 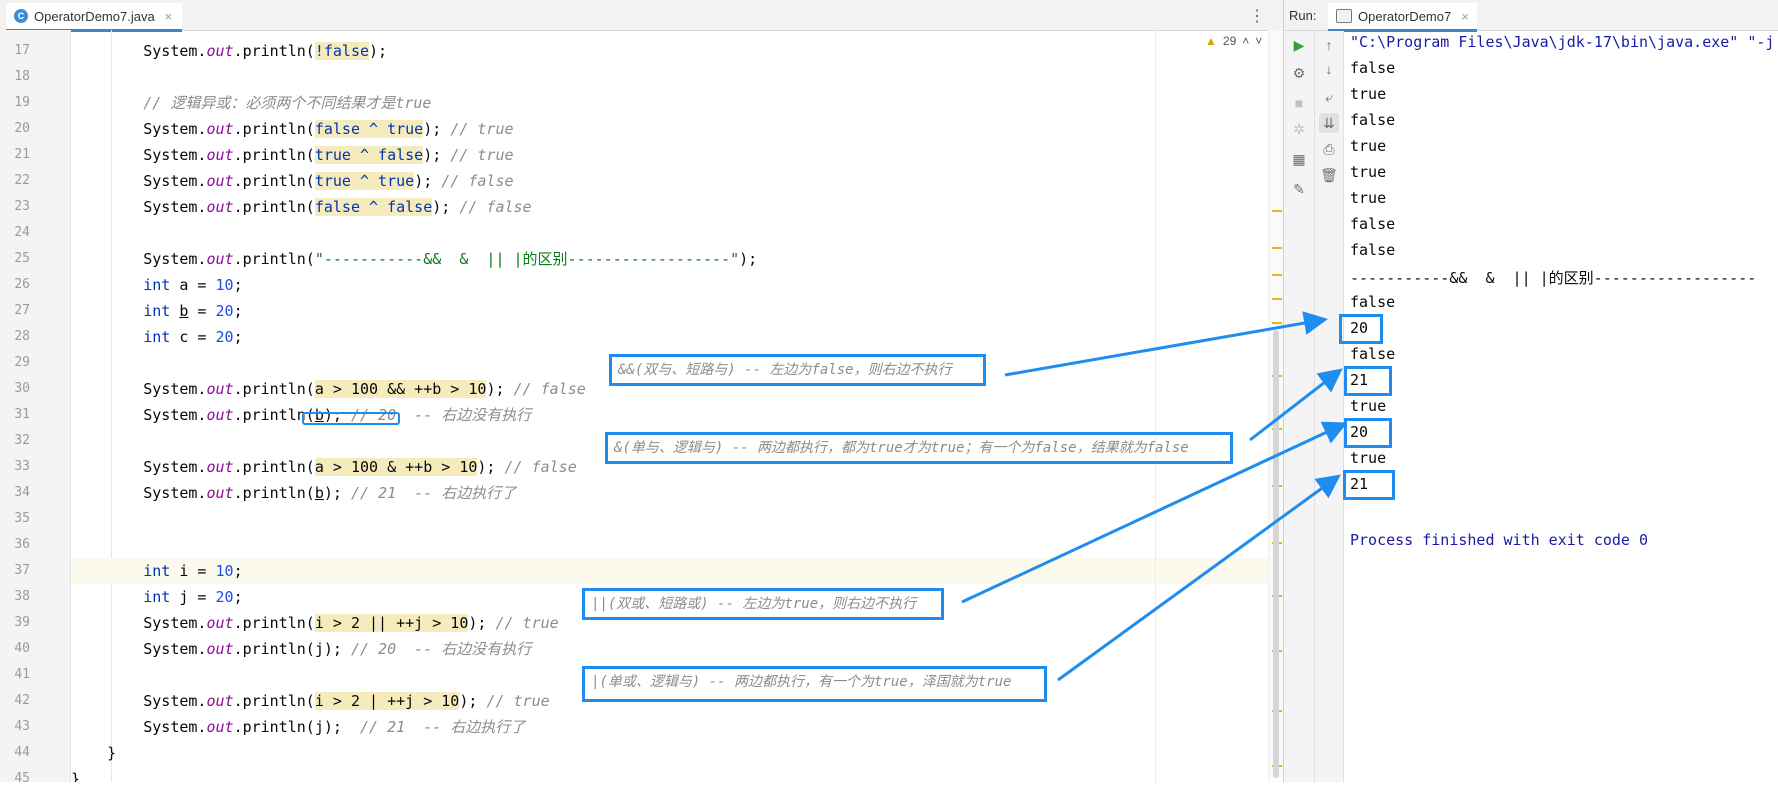 I want to click on code-token: =, so click(x=202, y=311).